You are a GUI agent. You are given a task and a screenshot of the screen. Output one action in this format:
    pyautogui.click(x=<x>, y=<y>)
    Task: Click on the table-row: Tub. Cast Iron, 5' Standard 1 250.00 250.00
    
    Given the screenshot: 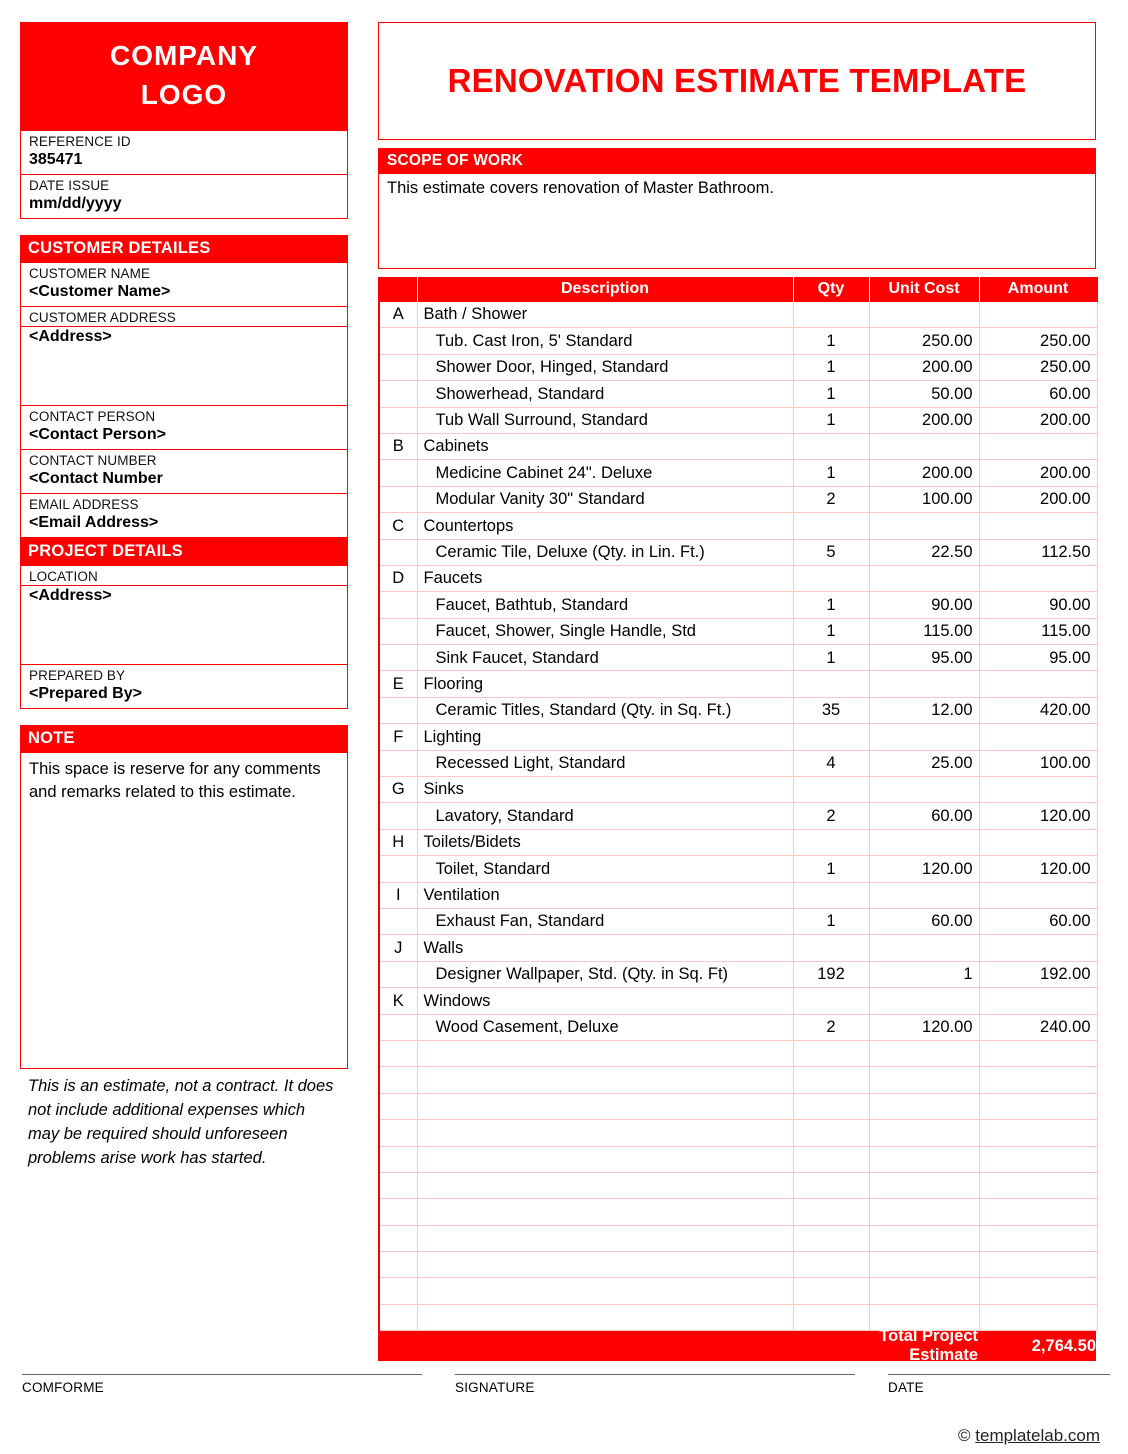 What is the action you would take?
    pyautogui.click(x=738, y=341)
    